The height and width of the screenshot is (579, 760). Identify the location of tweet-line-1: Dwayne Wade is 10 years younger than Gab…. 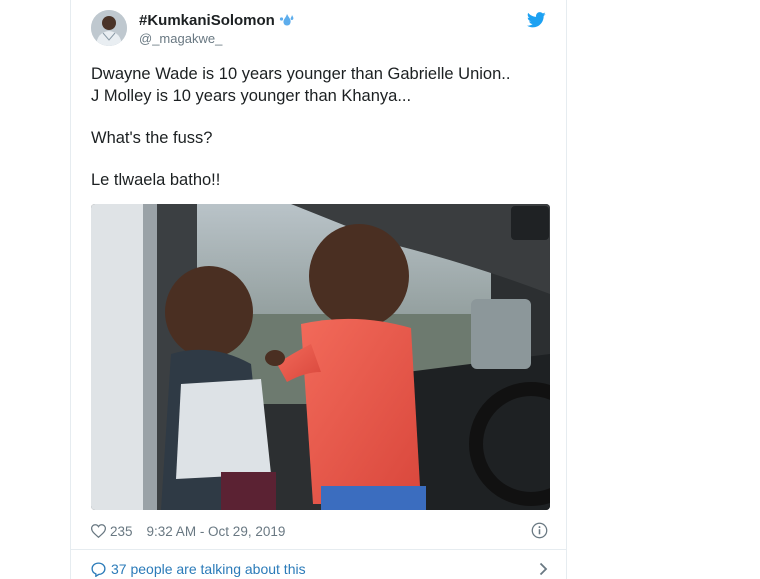
(301, 74).